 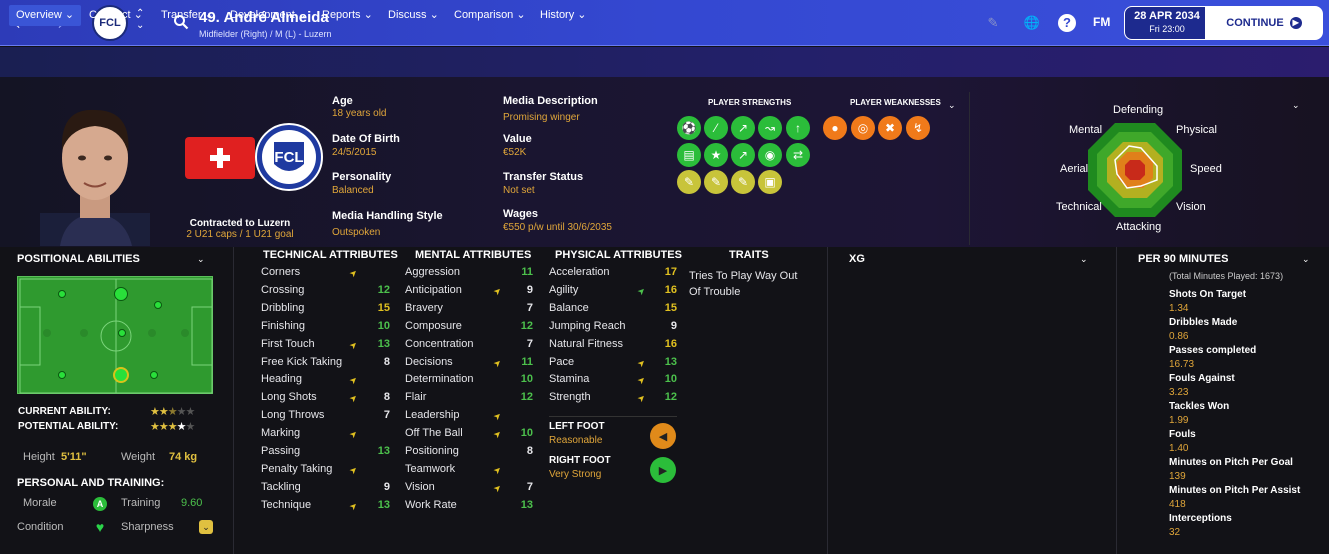 What do you see at coordinates (220, 158) in the screenshot?
I see `nationality-flag` at bounding box center [220, 158].